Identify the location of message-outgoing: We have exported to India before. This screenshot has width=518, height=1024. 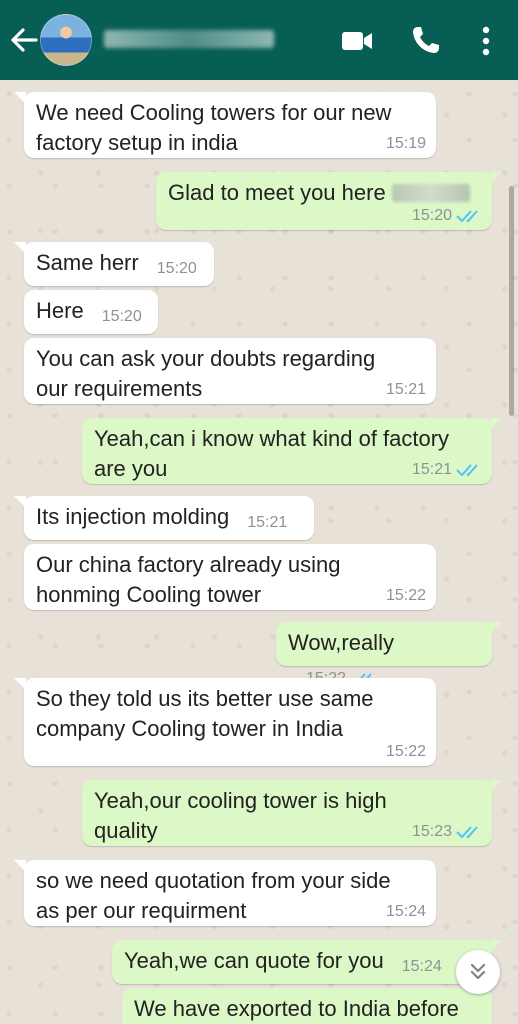
(307, 1006).